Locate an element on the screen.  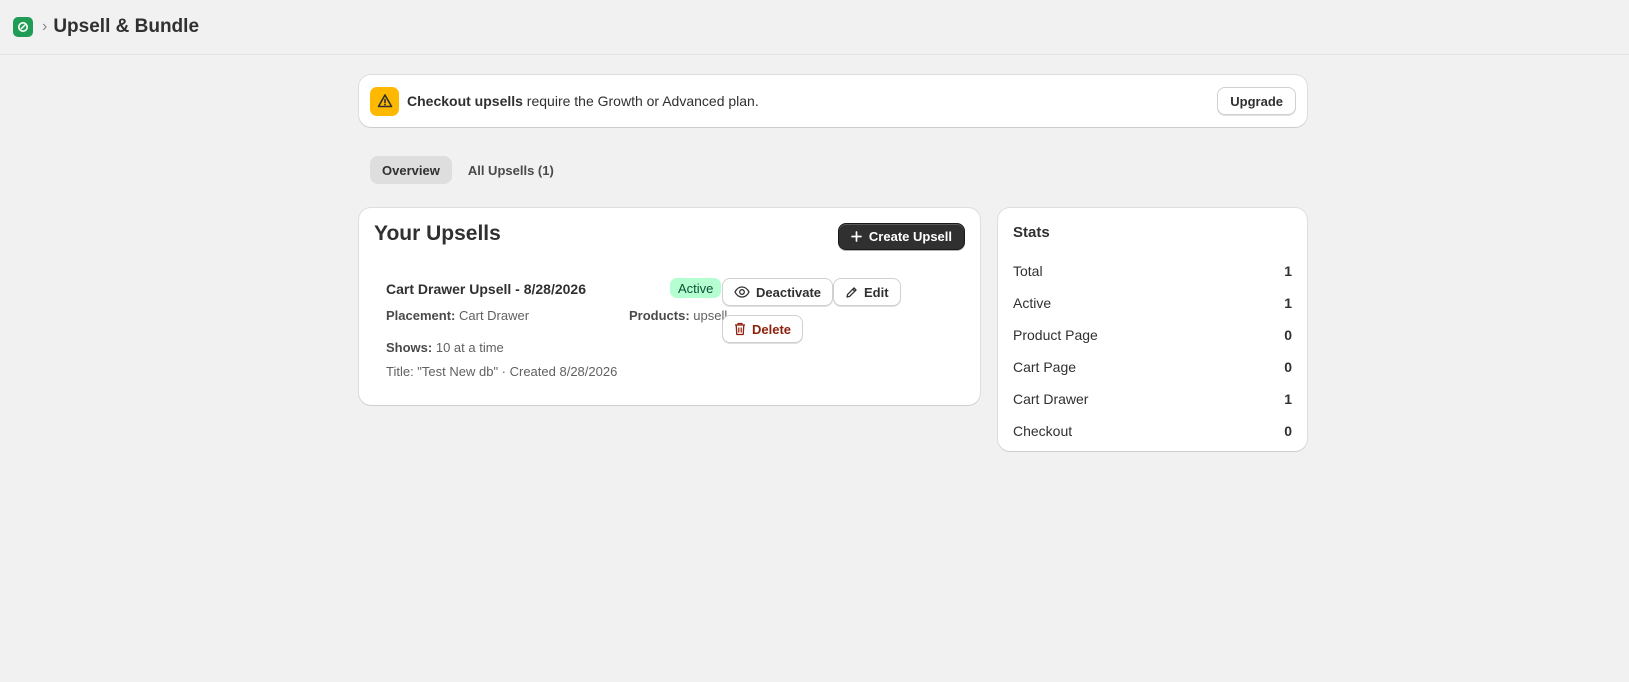
stat-row-cart-drawer: Cart Drawer 1 is located at coordinates (1152, 399).